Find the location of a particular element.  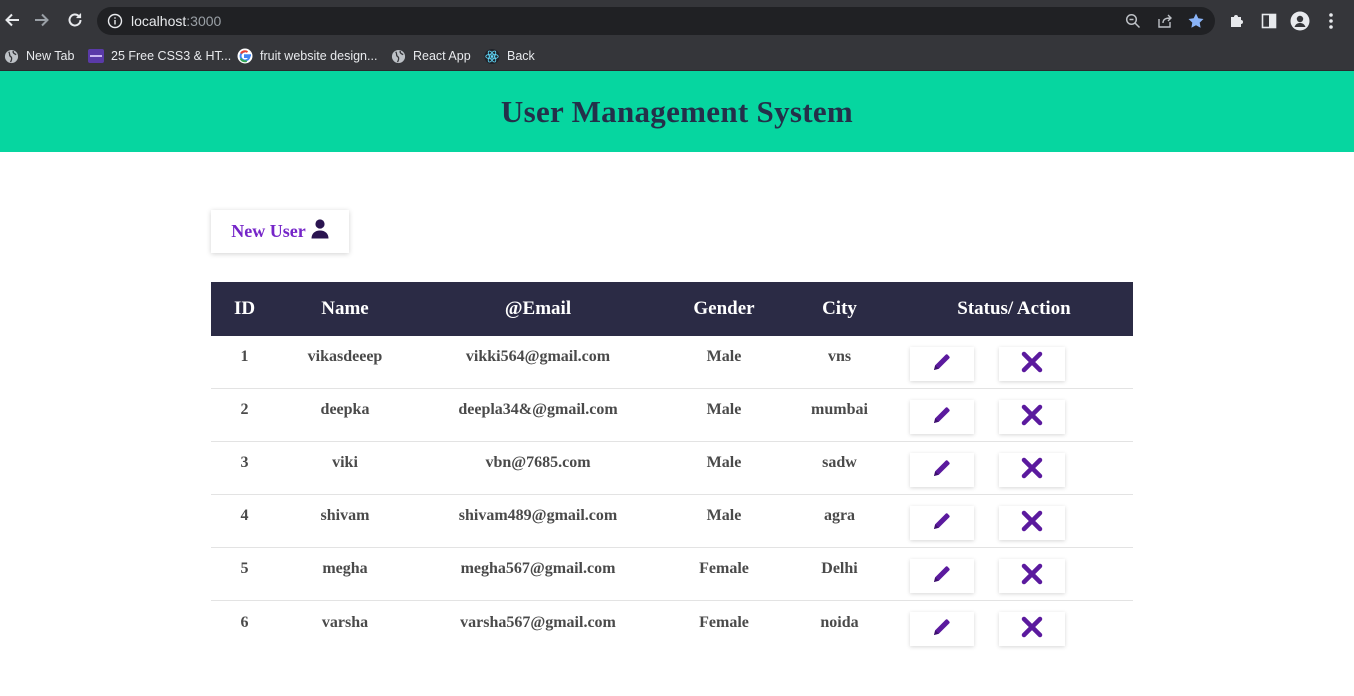

table-row: 3 viki vbn@7685.com Male sadw is located at coordinates (672, 468).